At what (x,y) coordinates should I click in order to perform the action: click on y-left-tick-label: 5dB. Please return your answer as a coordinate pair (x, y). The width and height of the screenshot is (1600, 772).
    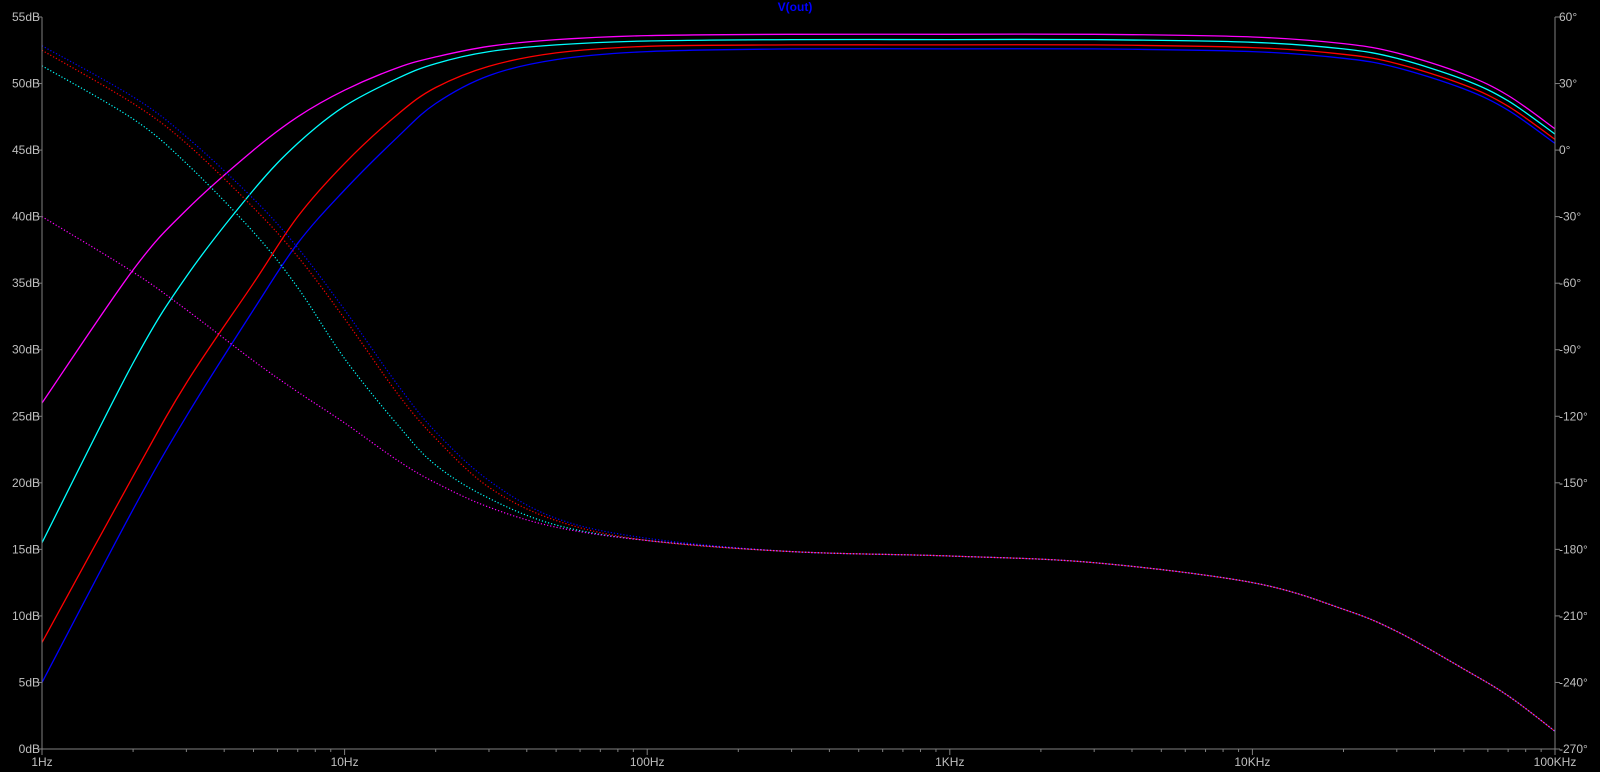
    Looking at the image, I should click on (29, 682).